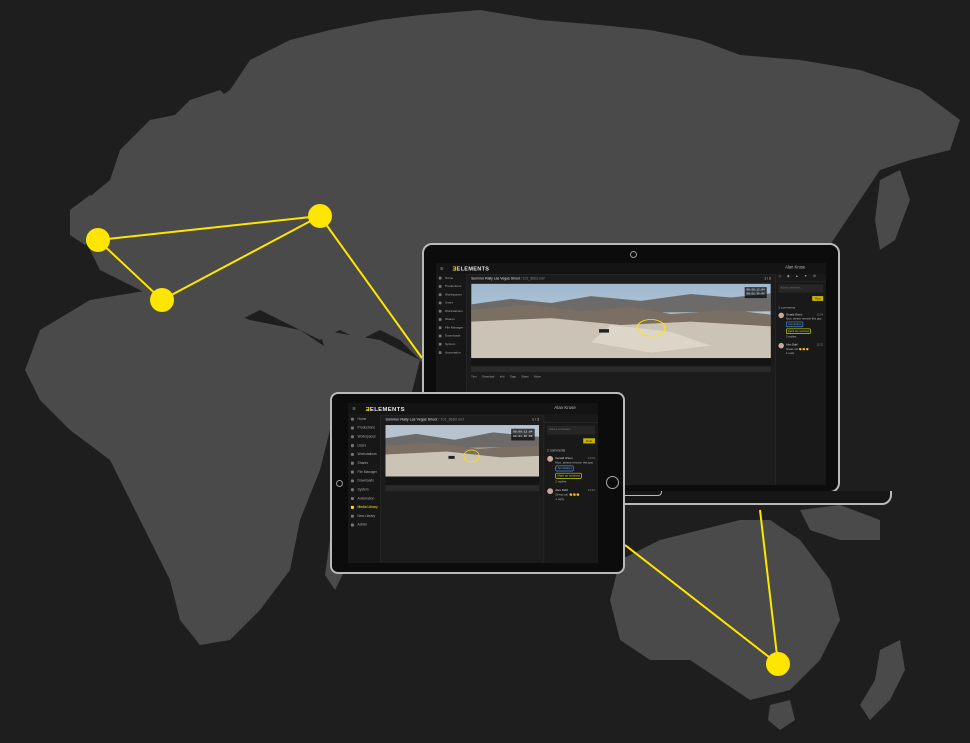 Image resolution: width=970 pixels, height=743 pixels. I want to click on toolbar-item: Share, so click(524, 376).